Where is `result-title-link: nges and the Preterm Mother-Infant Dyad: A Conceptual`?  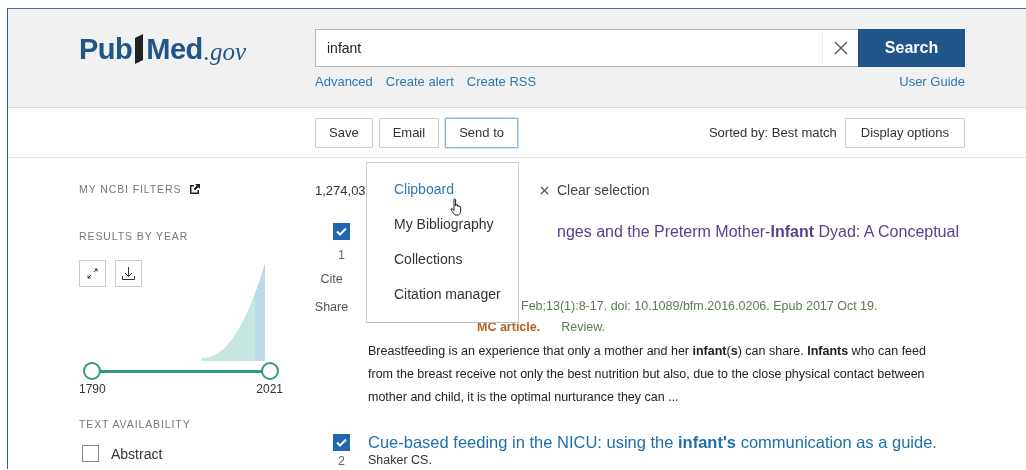 result-title-link: nges and the Preterm Mother-Infant Dyad: A Conceptual is located at coordinates (758, 232).